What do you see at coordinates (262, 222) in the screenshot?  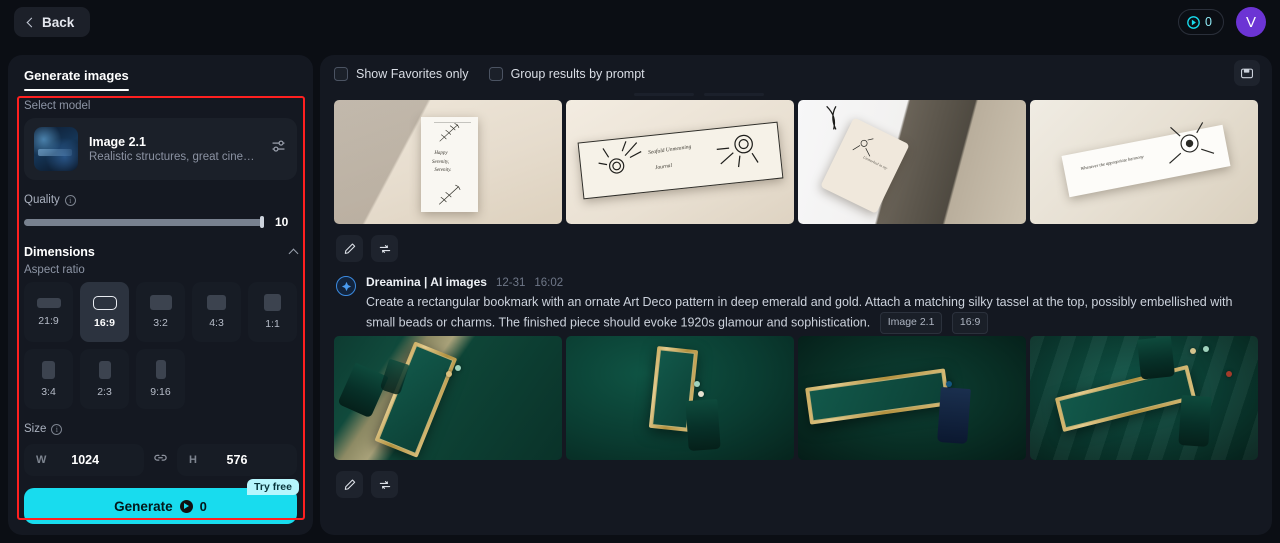 I see `quality-slider-knob` at bounding box center [262, 222].